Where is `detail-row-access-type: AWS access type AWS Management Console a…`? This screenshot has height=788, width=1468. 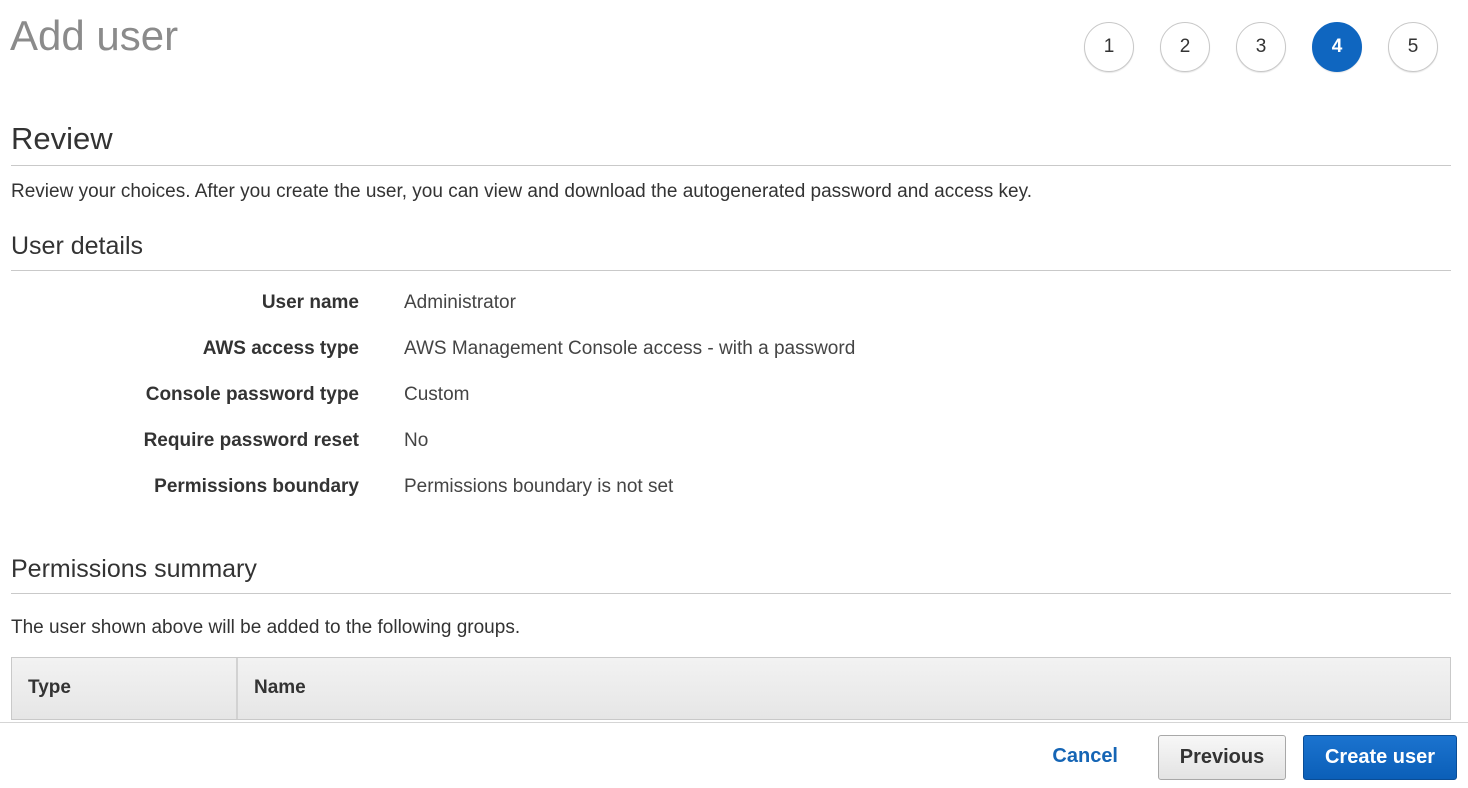
detail-row-access-type: AWS access type AWS Management Console a… is located at coordinates (500, 357).